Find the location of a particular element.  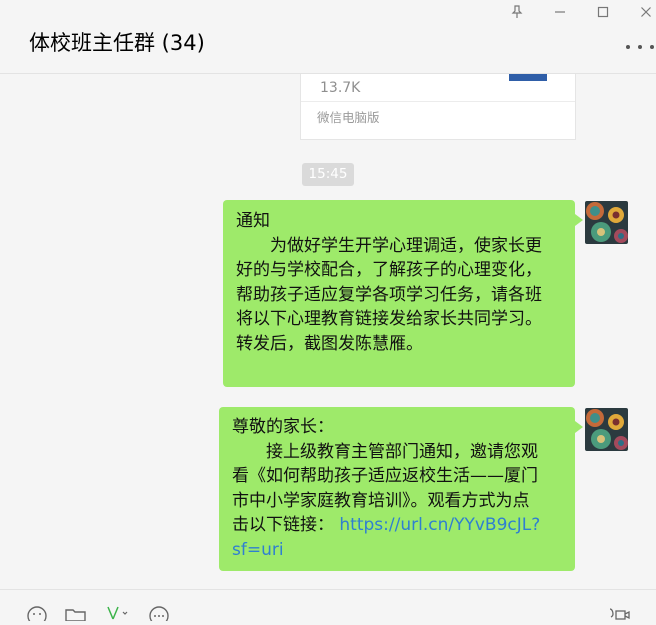

chat-header: 体校班主任群 (34) is located at coordinates (328, 37).